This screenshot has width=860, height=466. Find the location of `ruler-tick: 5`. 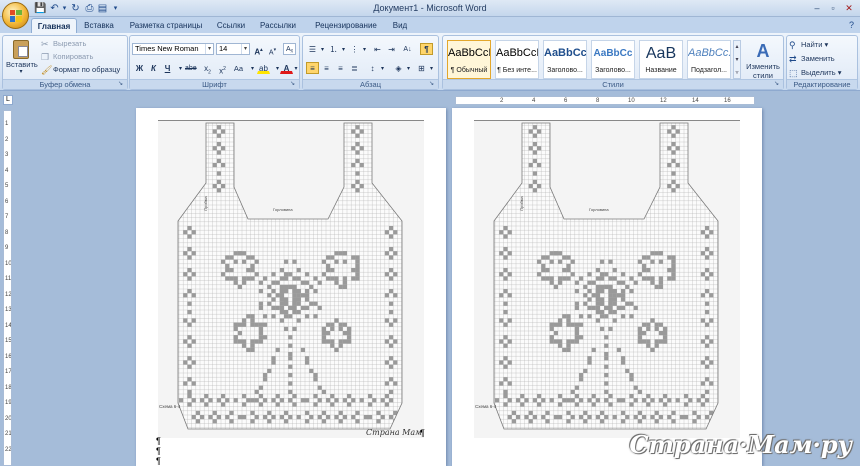

ruler-tick: 5 is located at coordinates (7, 186).